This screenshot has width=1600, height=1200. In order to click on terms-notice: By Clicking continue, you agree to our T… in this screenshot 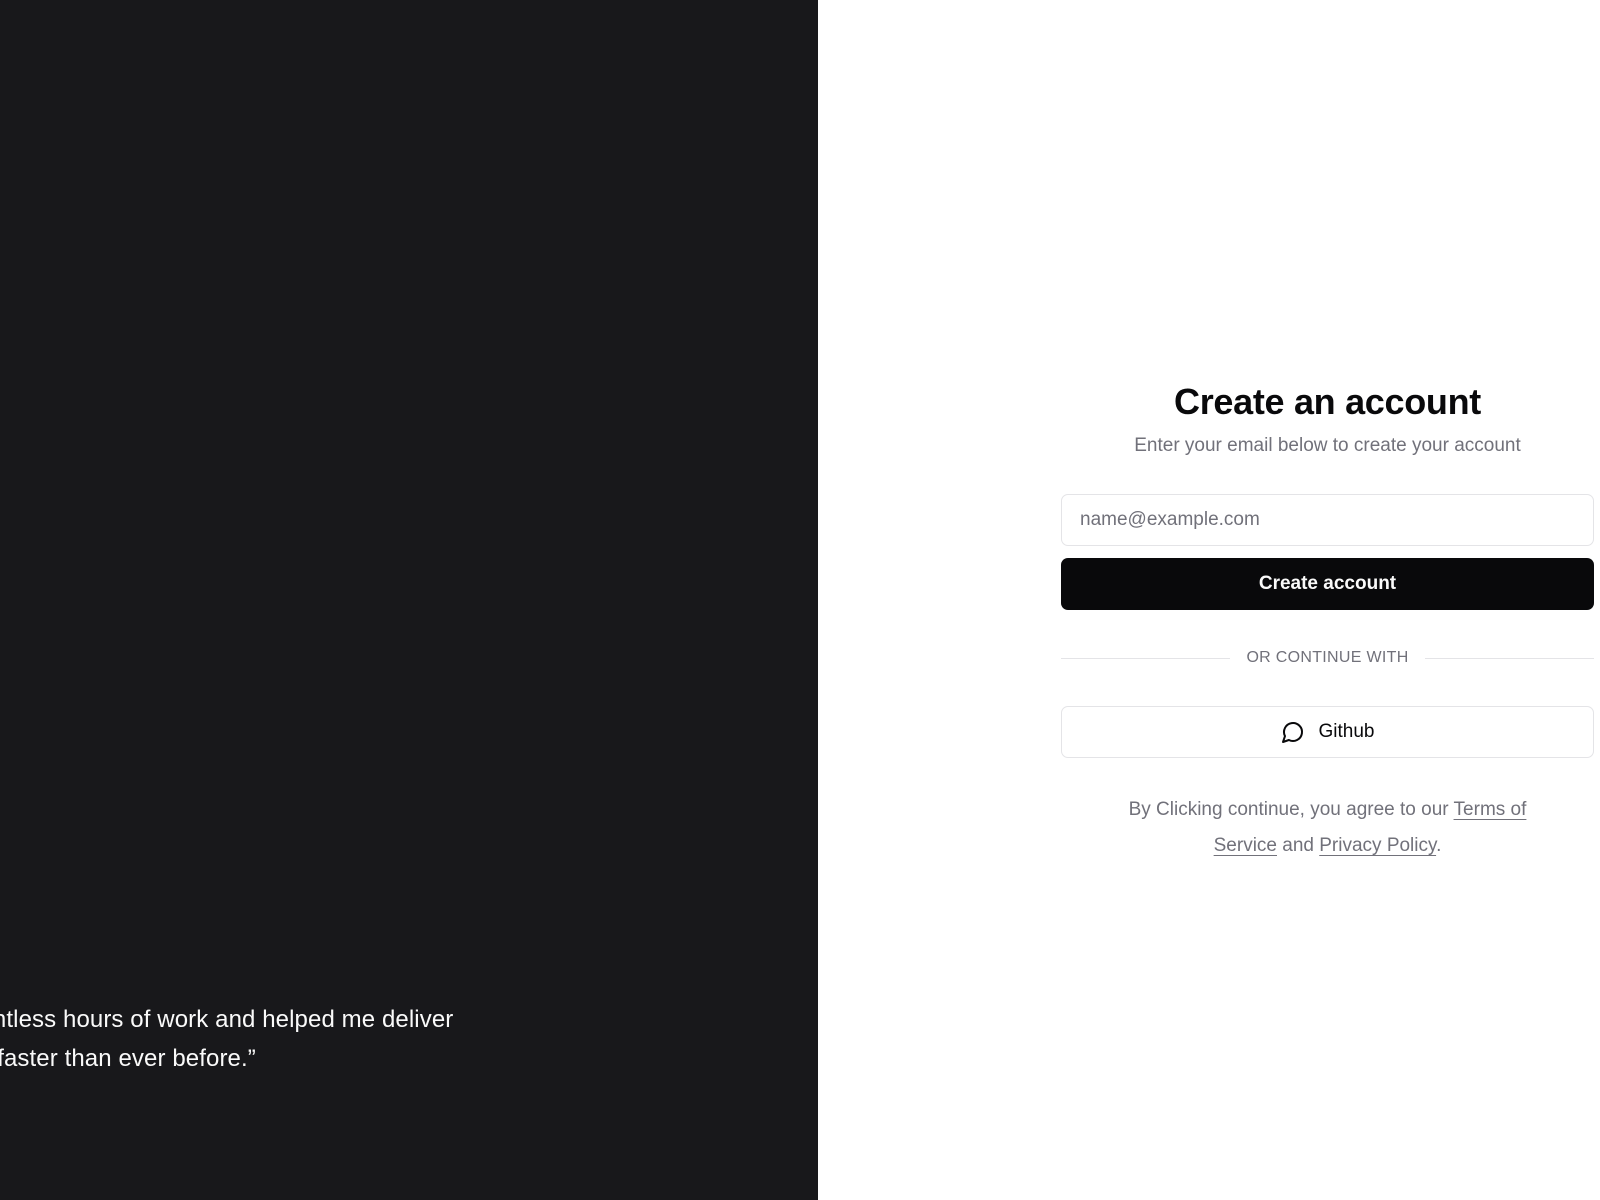, I will do `click(1328, 828)`.